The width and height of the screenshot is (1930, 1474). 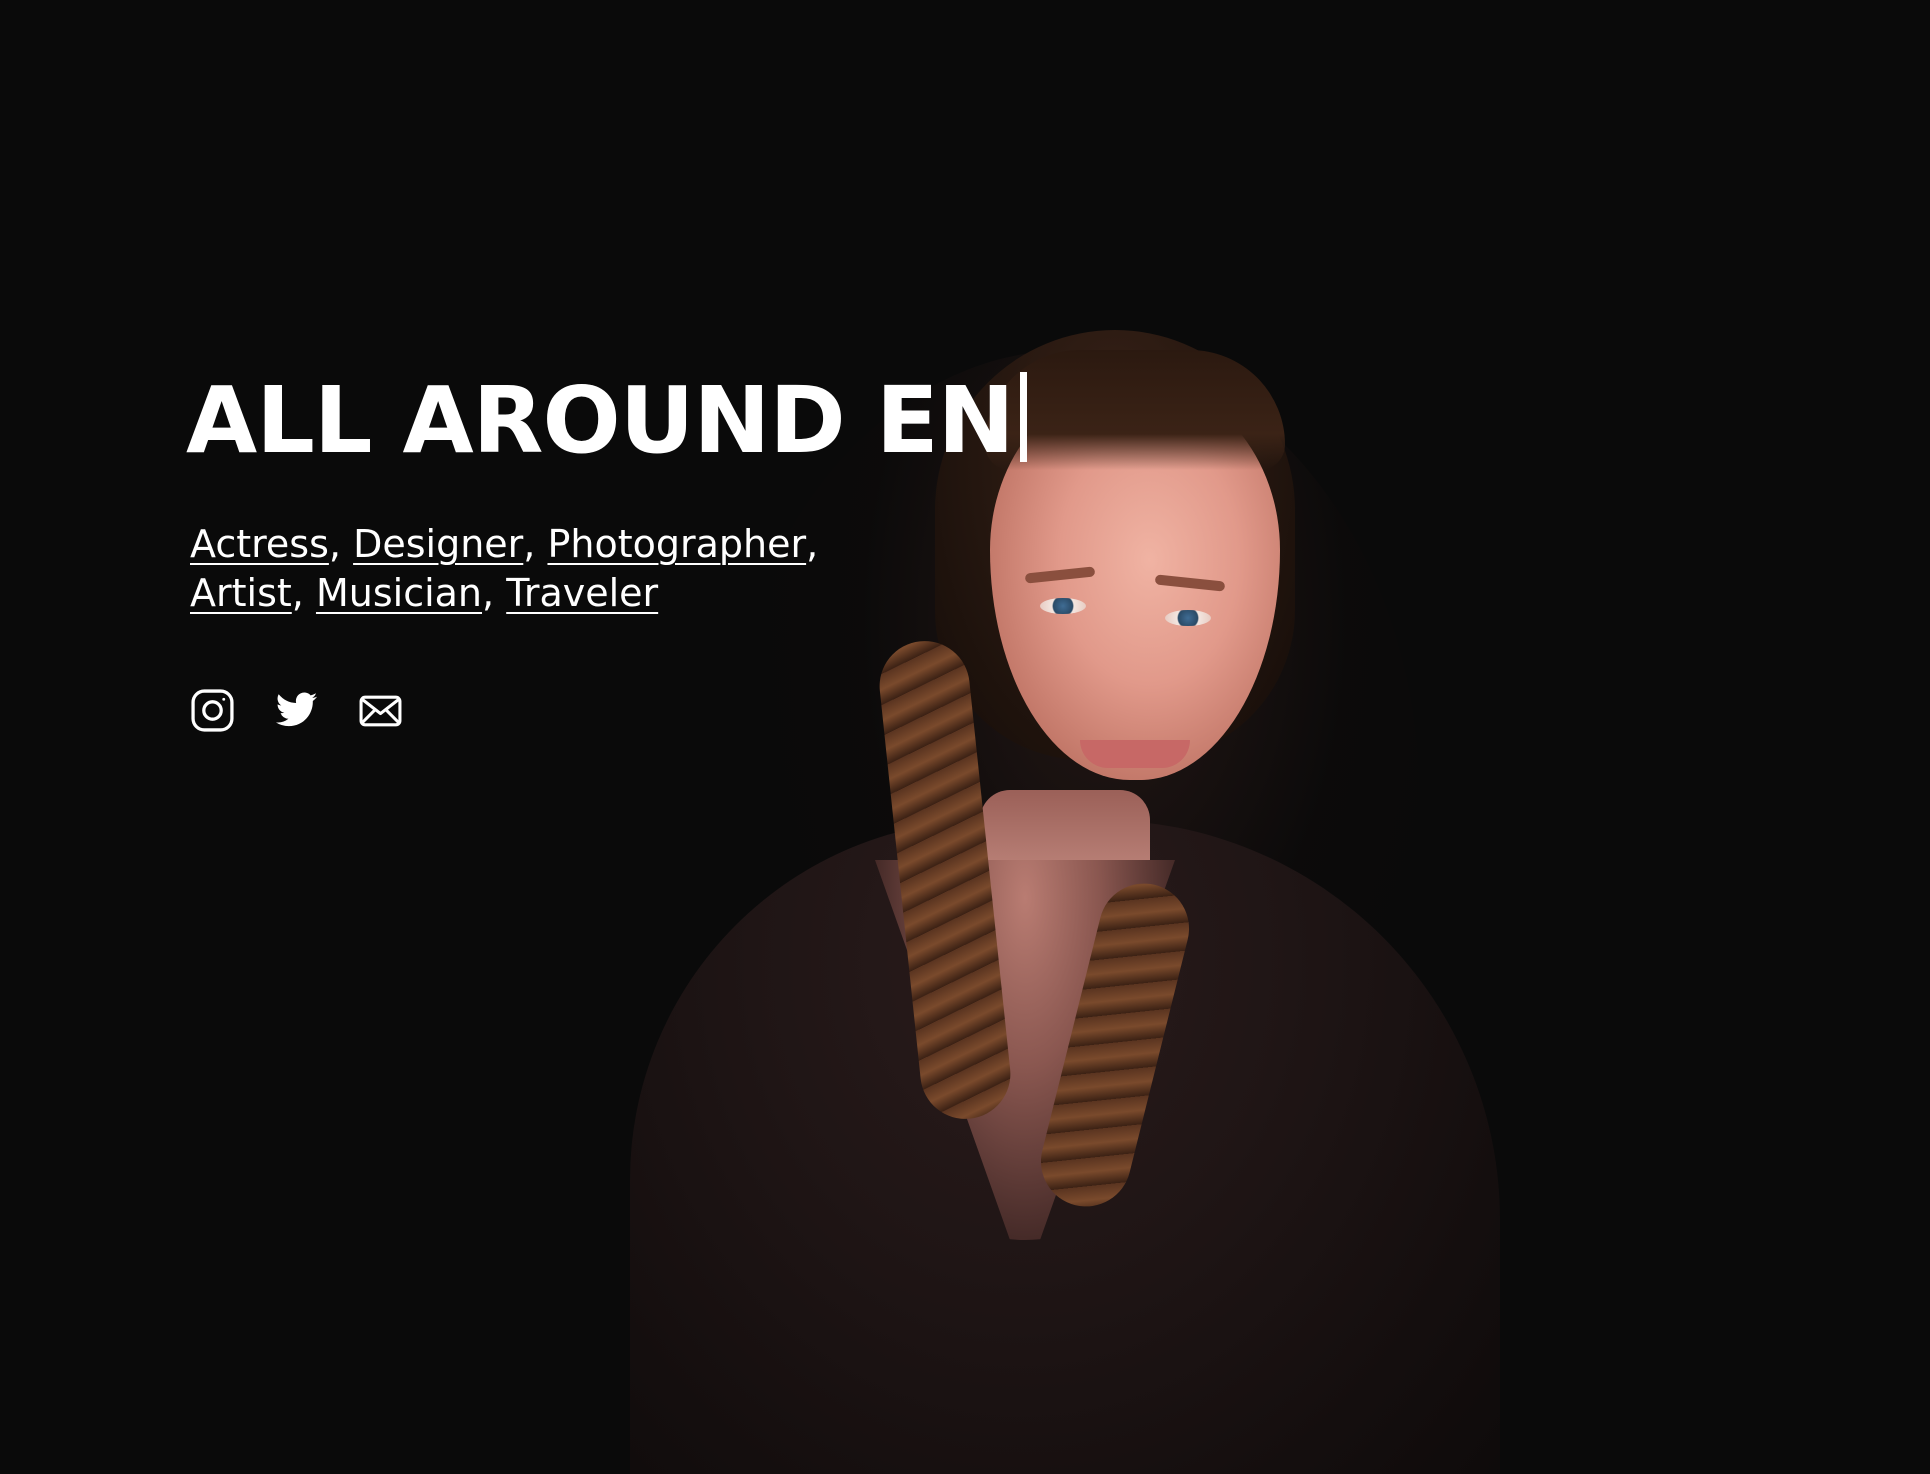 I want to click on instagram-icon, so click(x=212, y=710).